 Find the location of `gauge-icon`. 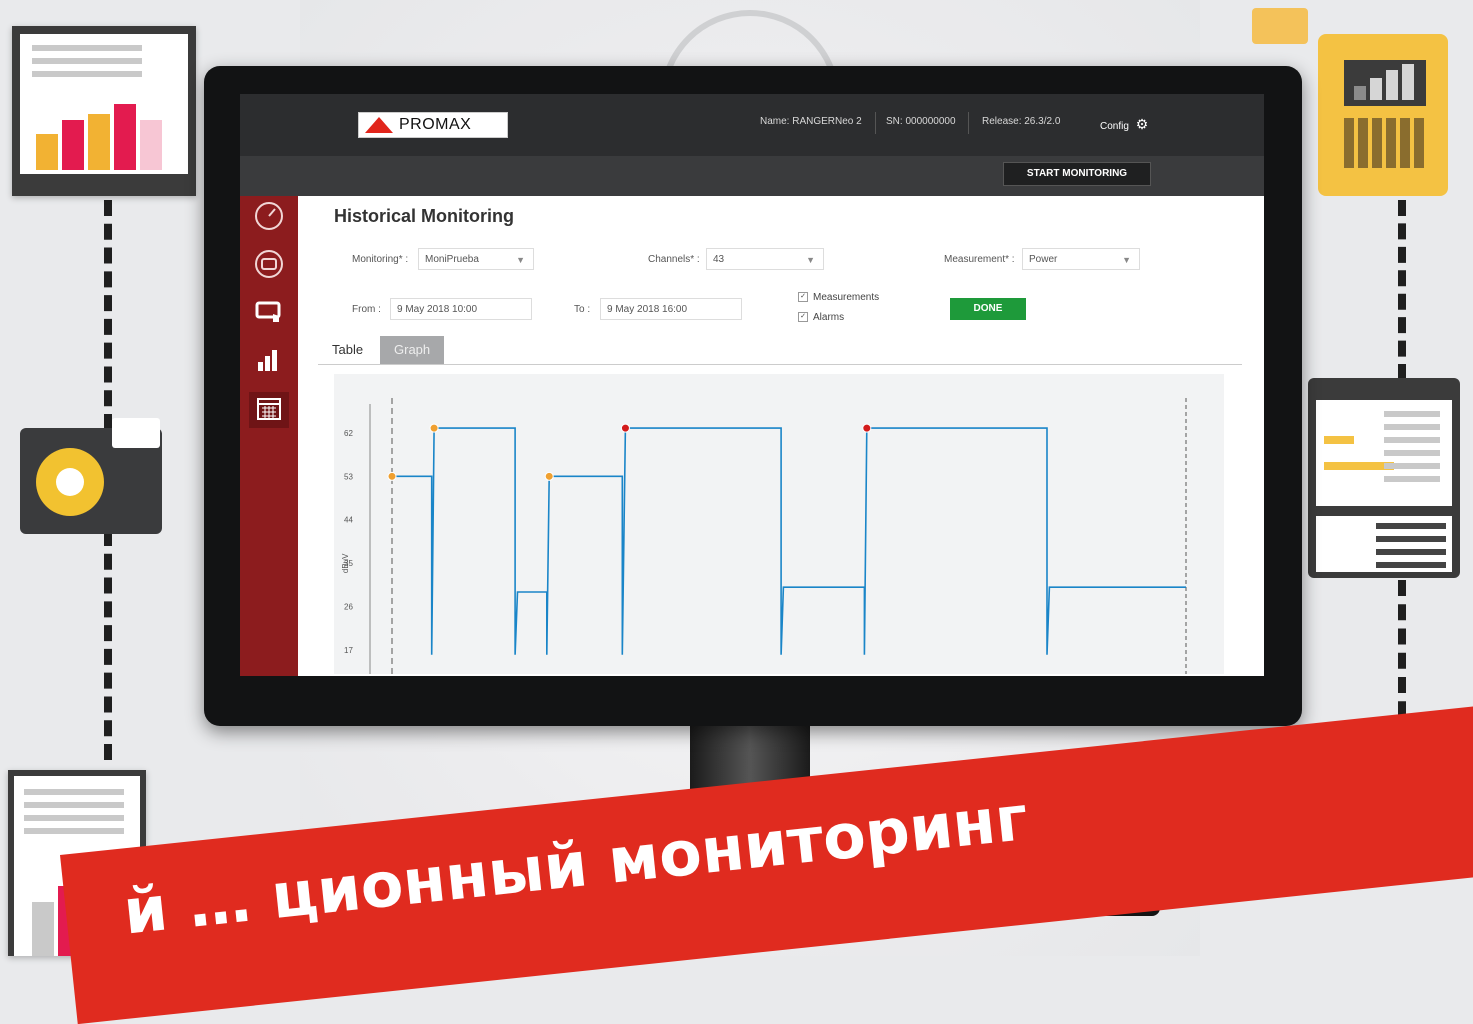

gauge-icon is located at coordinates (269, 218).